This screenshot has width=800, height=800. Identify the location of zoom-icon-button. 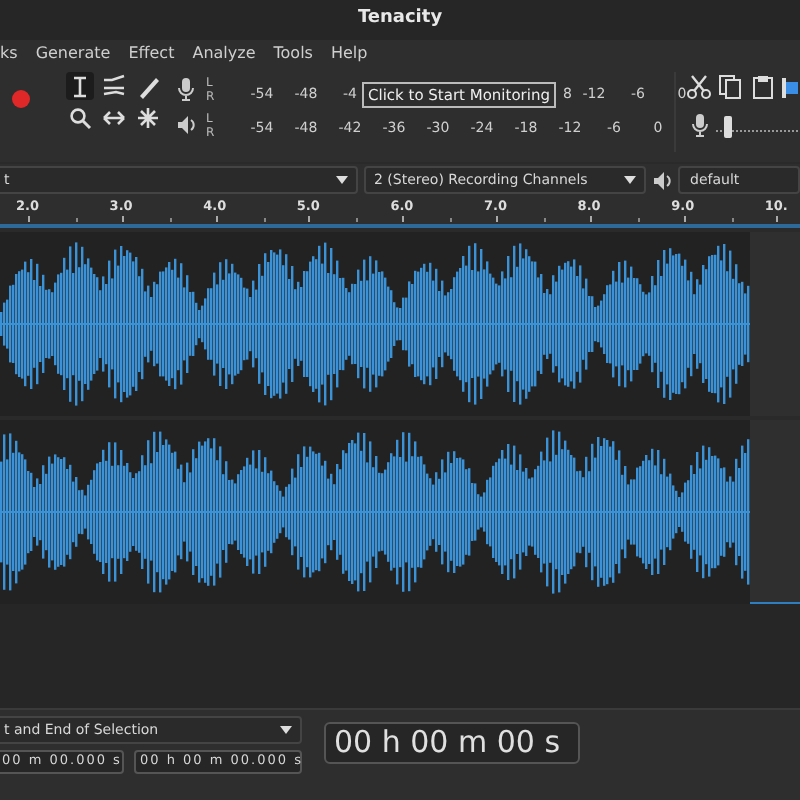
(80, 118).